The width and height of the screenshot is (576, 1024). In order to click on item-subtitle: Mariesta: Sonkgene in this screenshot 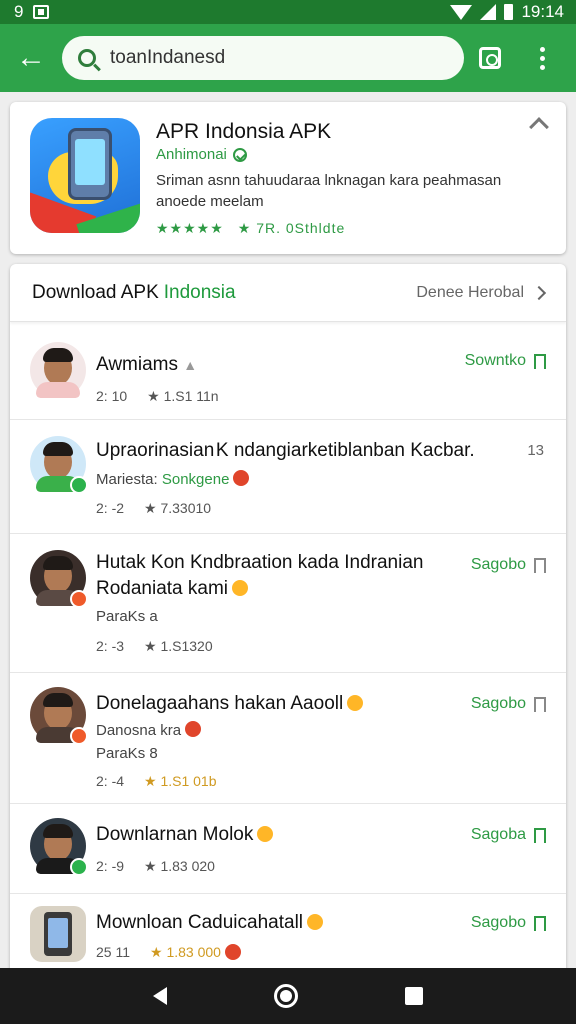, I will do `click(173, 479)`.